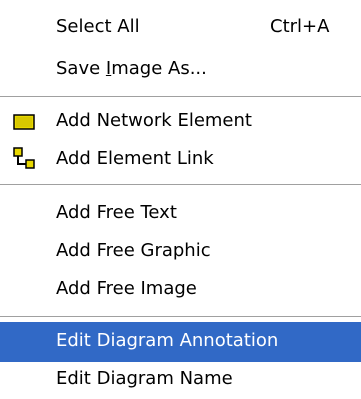 Image resolution: width=361 pixels, height=399 pixels. I want to click on menu-item-label: Edit Diagram Name, so click(144, 378).